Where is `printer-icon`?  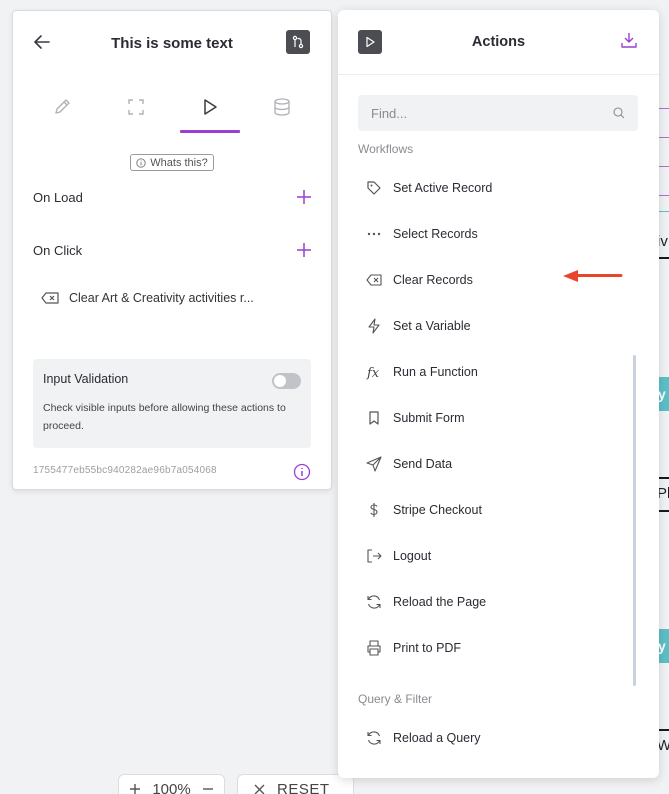 printer-icon is located at coordinates (374, 648).